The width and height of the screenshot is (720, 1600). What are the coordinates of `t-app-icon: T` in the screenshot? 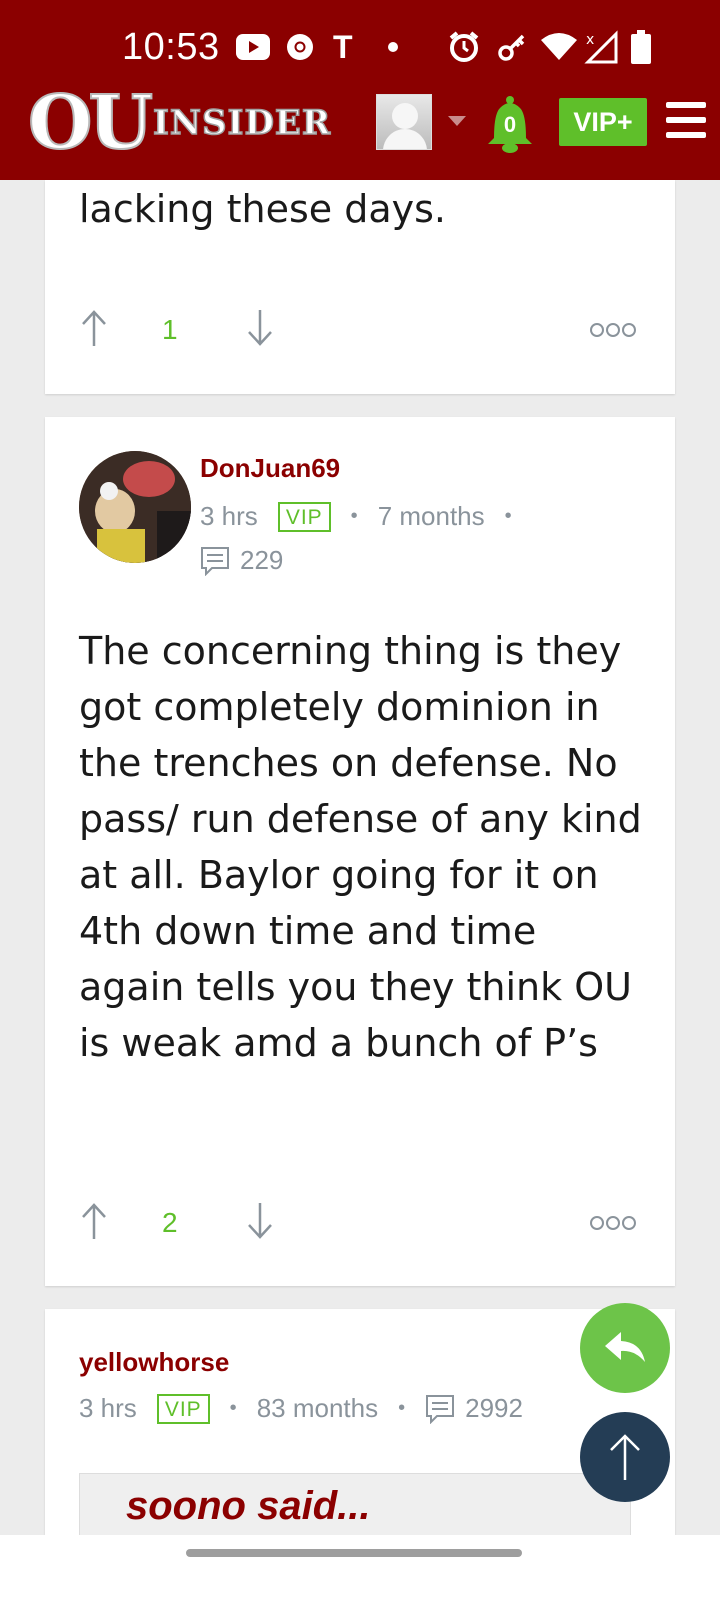 It's located at (343, 46).